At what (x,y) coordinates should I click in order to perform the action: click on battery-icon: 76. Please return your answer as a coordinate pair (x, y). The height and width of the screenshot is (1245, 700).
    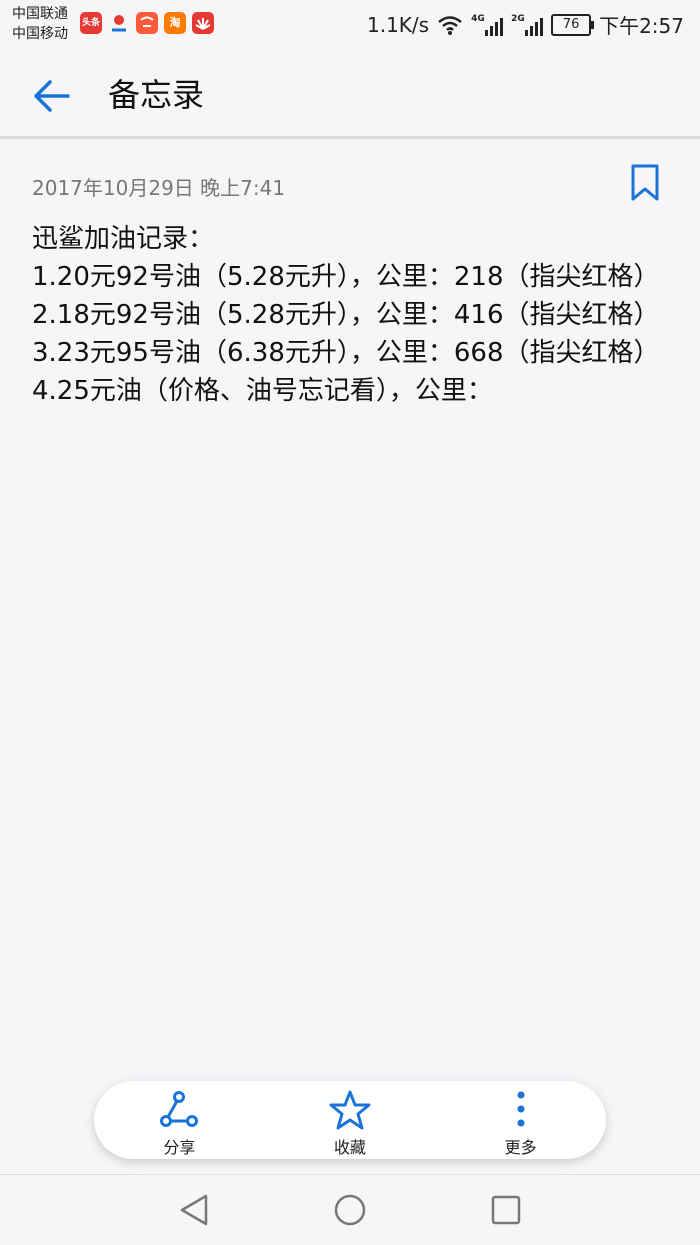
    Looking at the image, I should click on (573, 24).